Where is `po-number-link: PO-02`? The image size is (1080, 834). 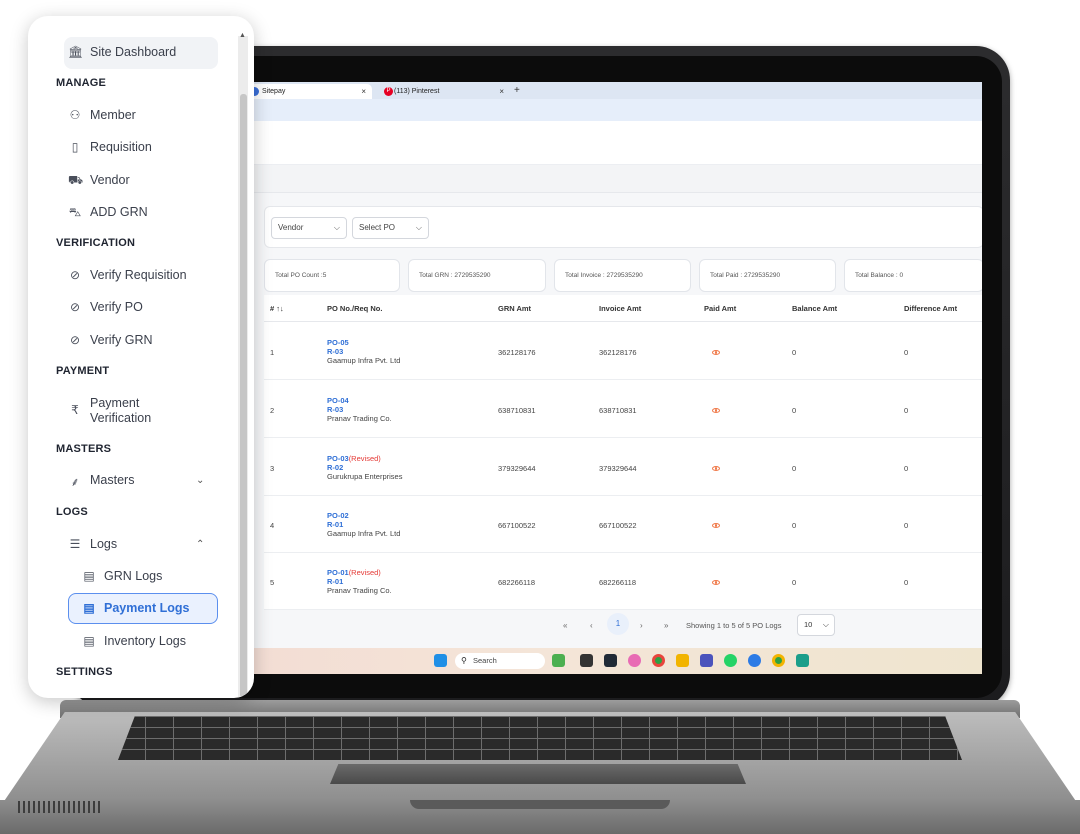 po-number-link: PO-02 is located at coordinates (338, 515).